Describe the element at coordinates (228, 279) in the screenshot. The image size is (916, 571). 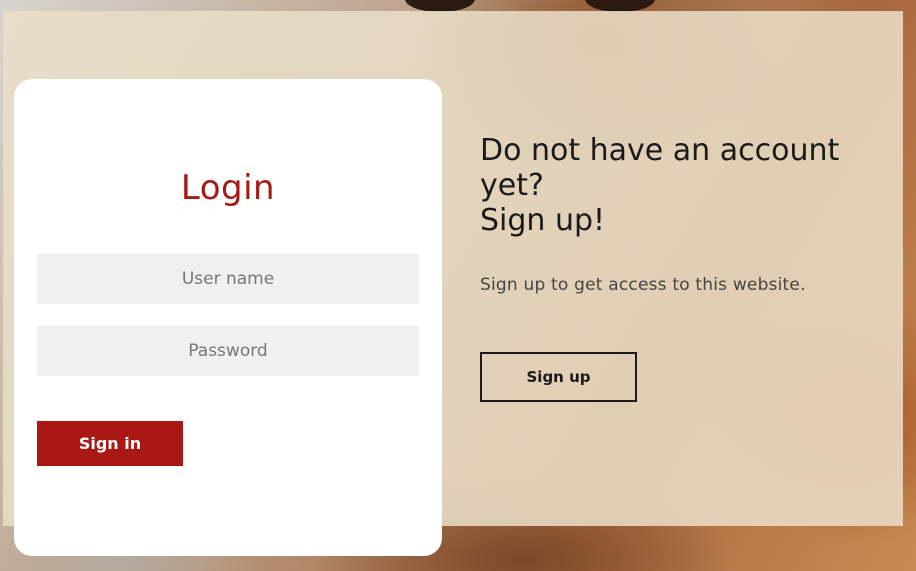
I see `username-input` at that location.